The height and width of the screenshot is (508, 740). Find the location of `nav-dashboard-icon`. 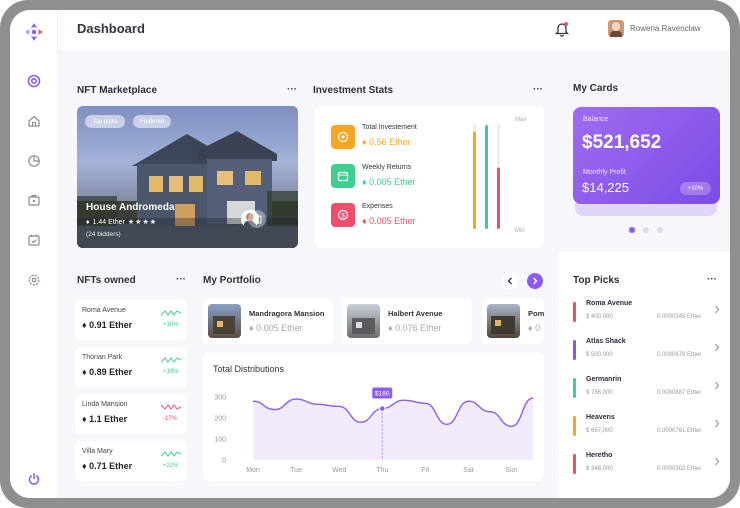

nav-dashboard-icon is located at coordinates (34, 81).